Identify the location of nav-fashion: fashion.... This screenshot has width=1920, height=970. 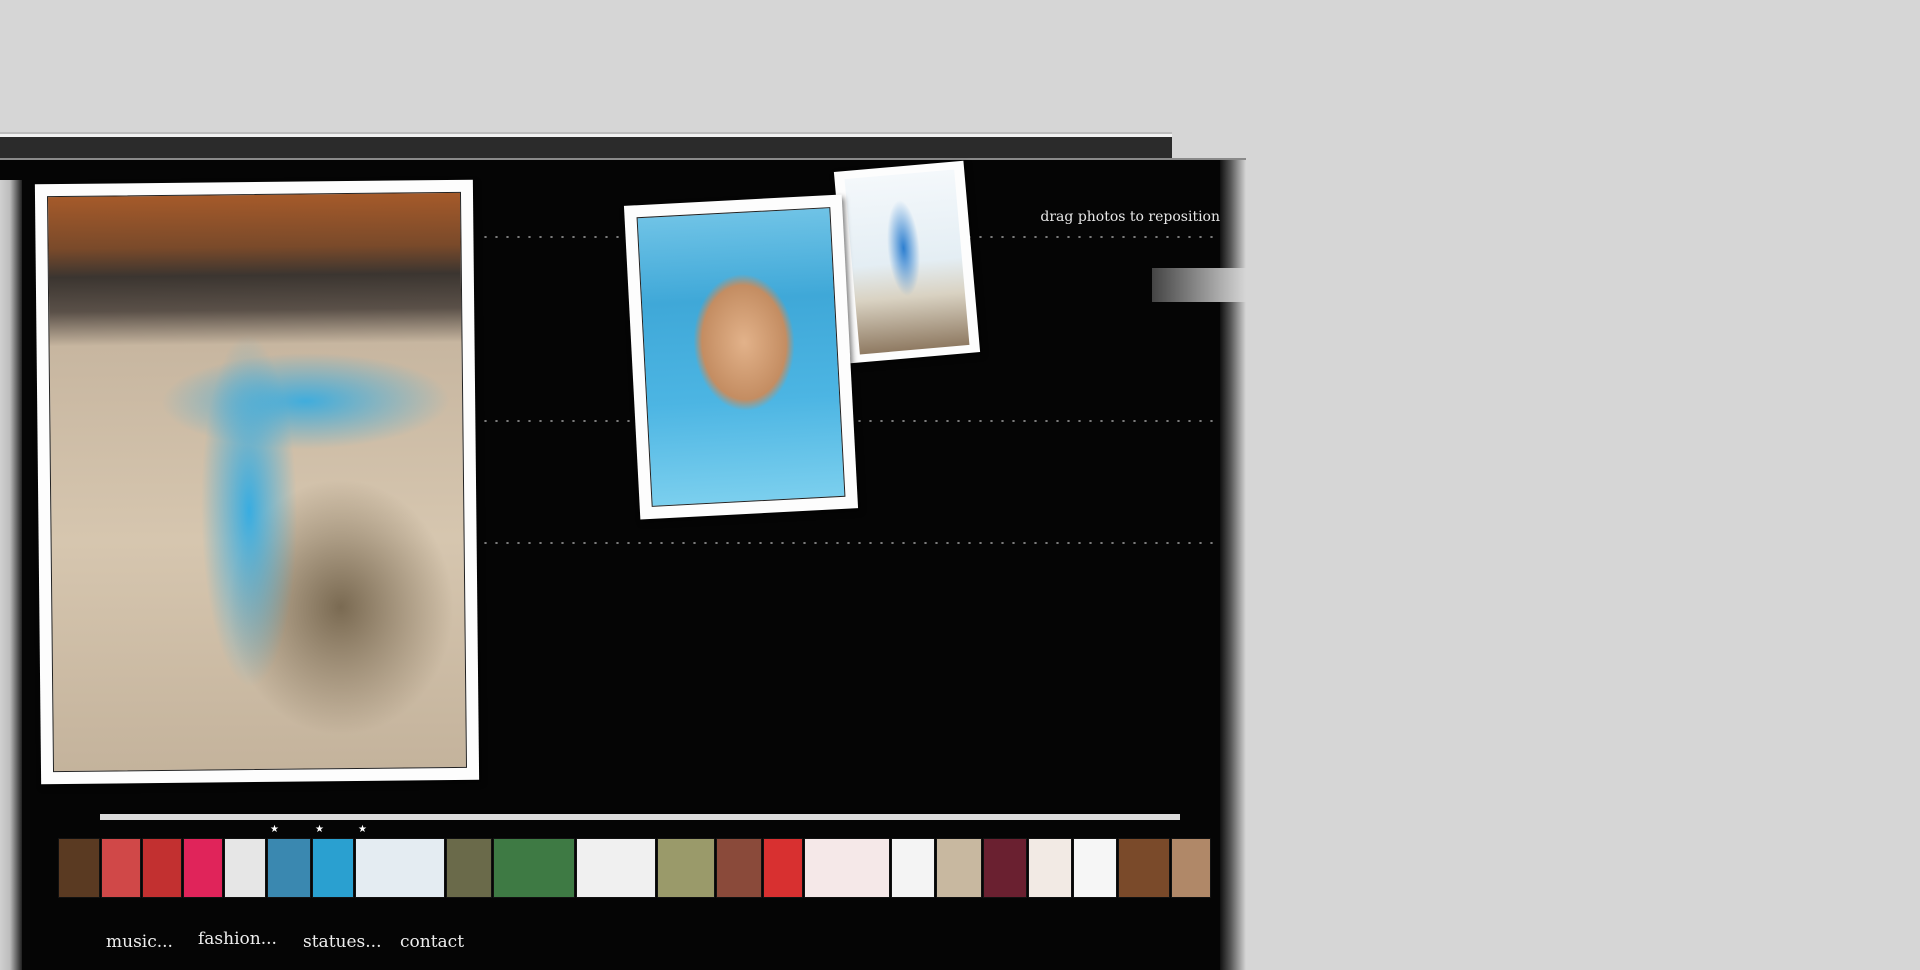
(237, 939).